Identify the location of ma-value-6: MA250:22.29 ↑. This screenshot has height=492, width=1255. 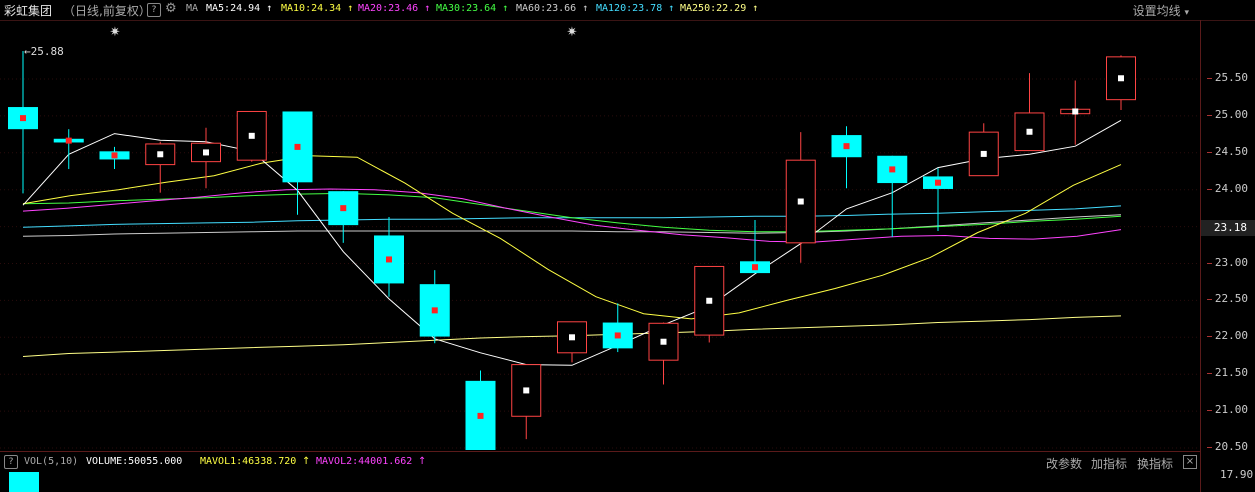
(719, 8).